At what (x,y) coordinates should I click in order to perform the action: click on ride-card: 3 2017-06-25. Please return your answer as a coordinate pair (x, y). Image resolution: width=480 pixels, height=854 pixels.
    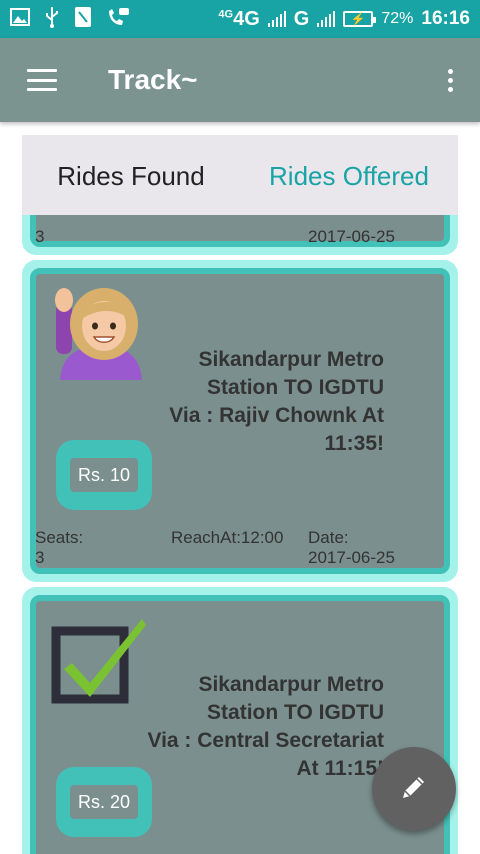
    Looking at the image, I should click on (240, 235).